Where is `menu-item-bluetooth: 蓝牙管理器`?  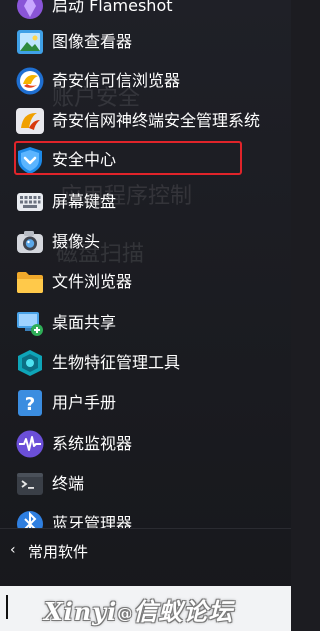
menu-item-bluetooth: 蓝牙管理器 is located at coordinates (145, 516).